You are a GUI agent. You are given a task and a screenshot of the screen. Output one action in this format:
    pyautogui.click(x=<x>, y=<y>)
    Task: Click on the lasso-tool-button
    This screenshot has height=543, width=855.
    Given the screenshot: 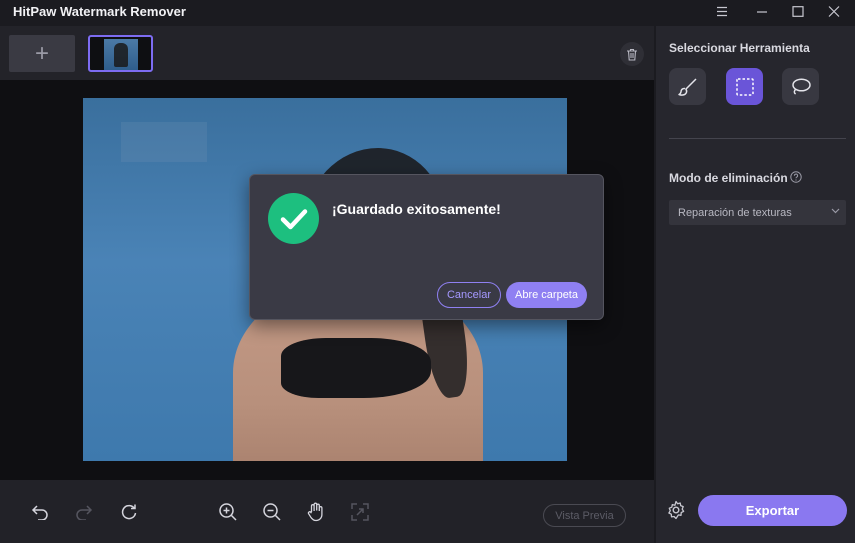 What is the action you would take?
    pyautogui.click(x=800, y=86)
    